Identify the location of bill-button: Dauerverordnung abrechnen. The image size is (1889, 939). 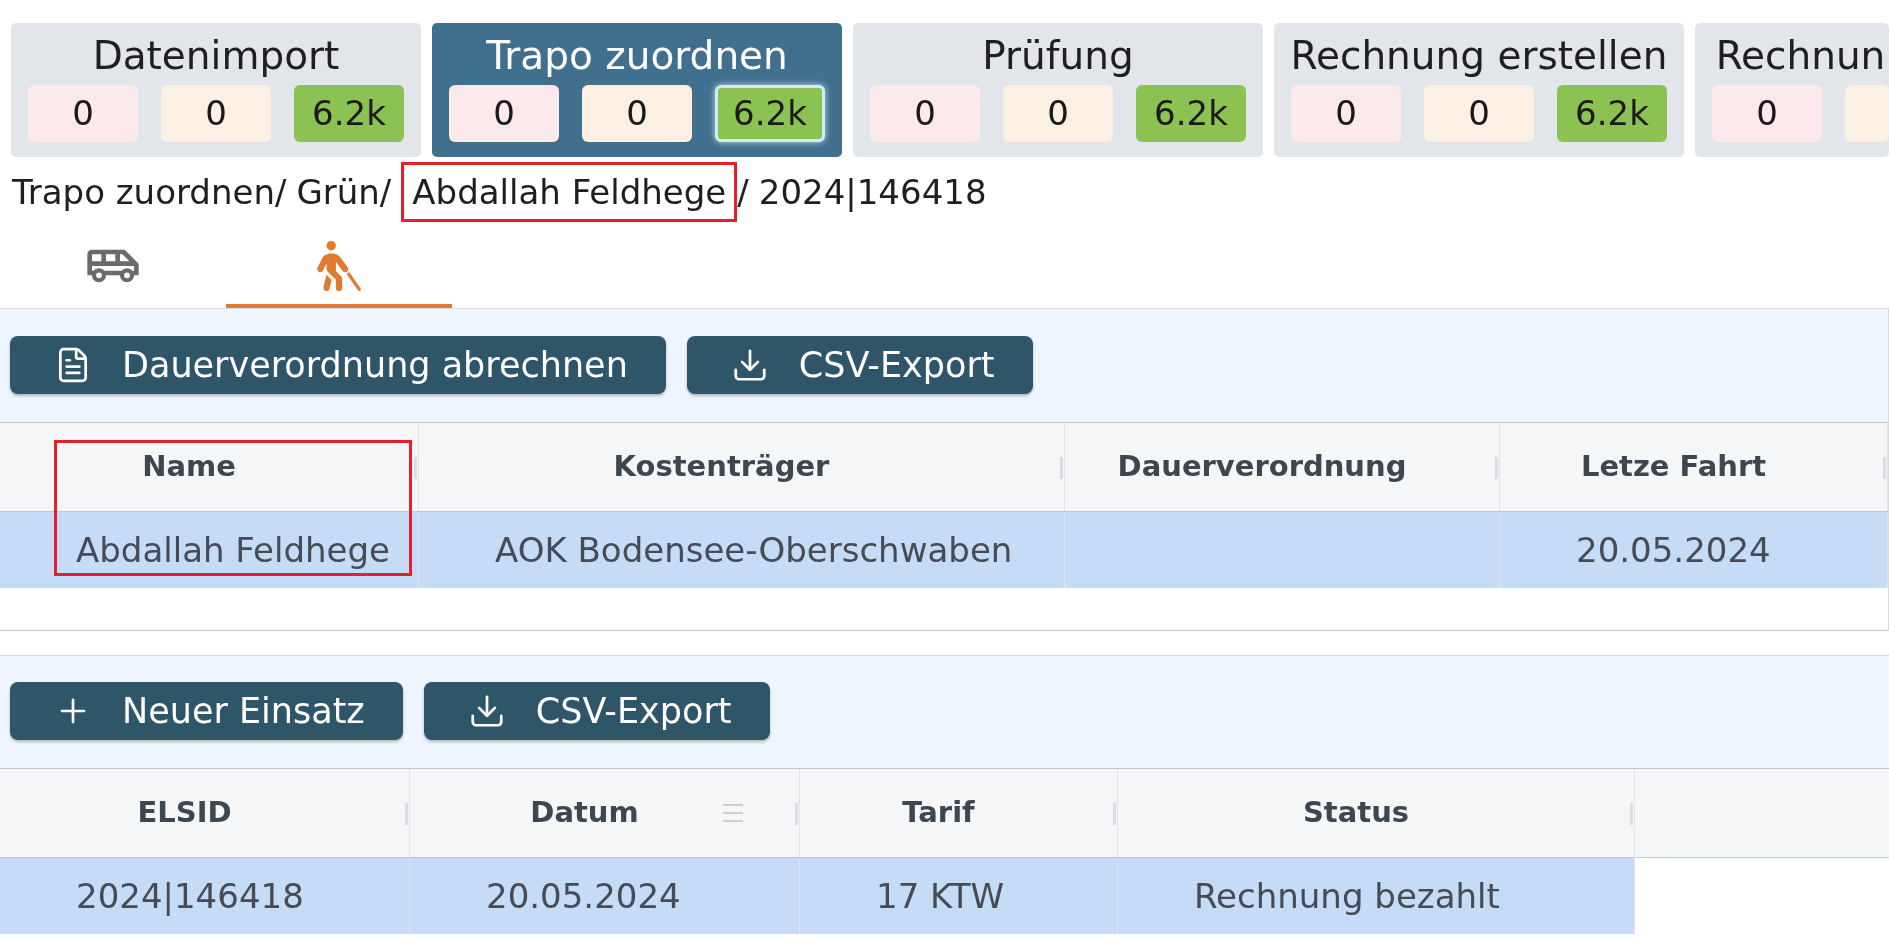
(338, 365).